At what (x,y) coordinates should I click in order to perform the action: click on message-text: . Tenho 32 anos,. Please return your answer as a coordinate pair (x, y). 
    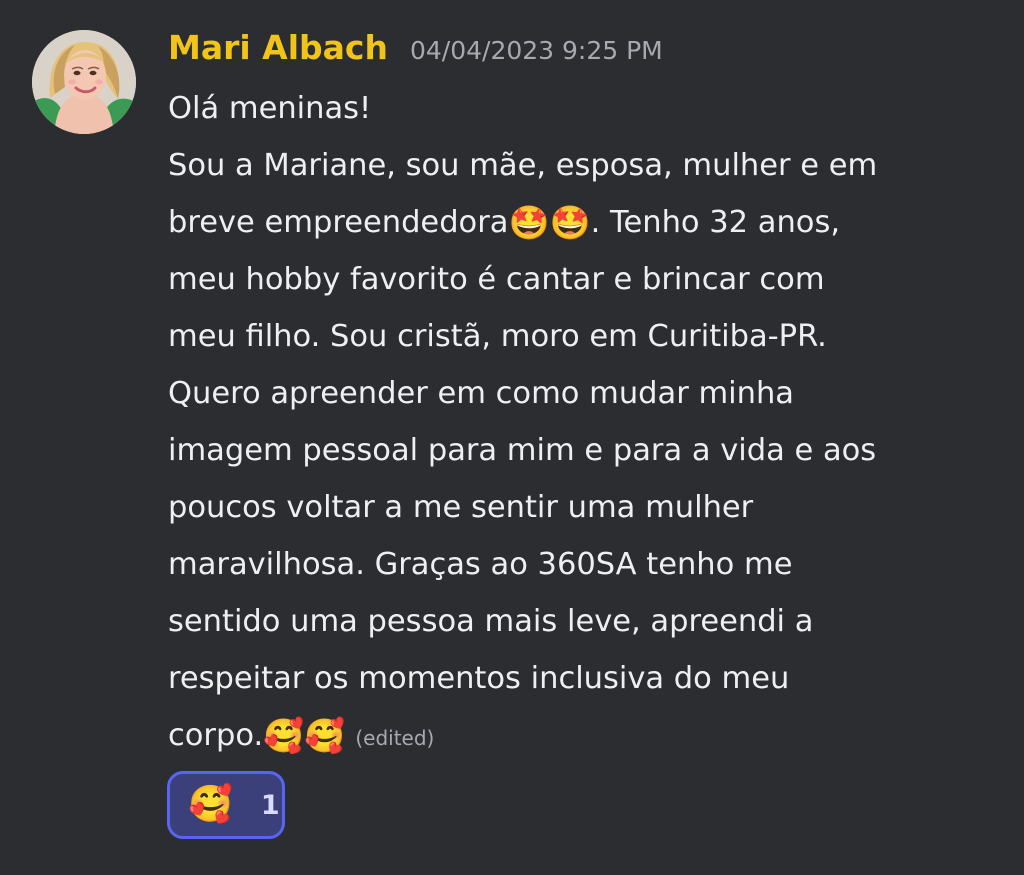
    Looking at the image, I should click on (715, 222).